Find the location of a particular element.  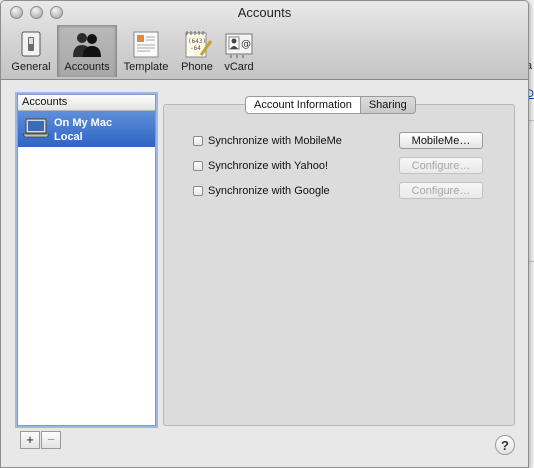

toolbar-label: Phone is located at coordinates (197, 67).